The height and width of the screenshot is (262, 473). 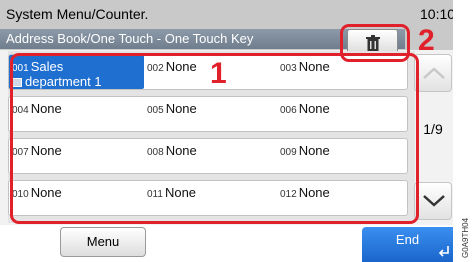 What do you see at coordinates (77, 14) in the screenshot?
I see `app-title: System Menu/Counter.` at bounding box center [77, 14].